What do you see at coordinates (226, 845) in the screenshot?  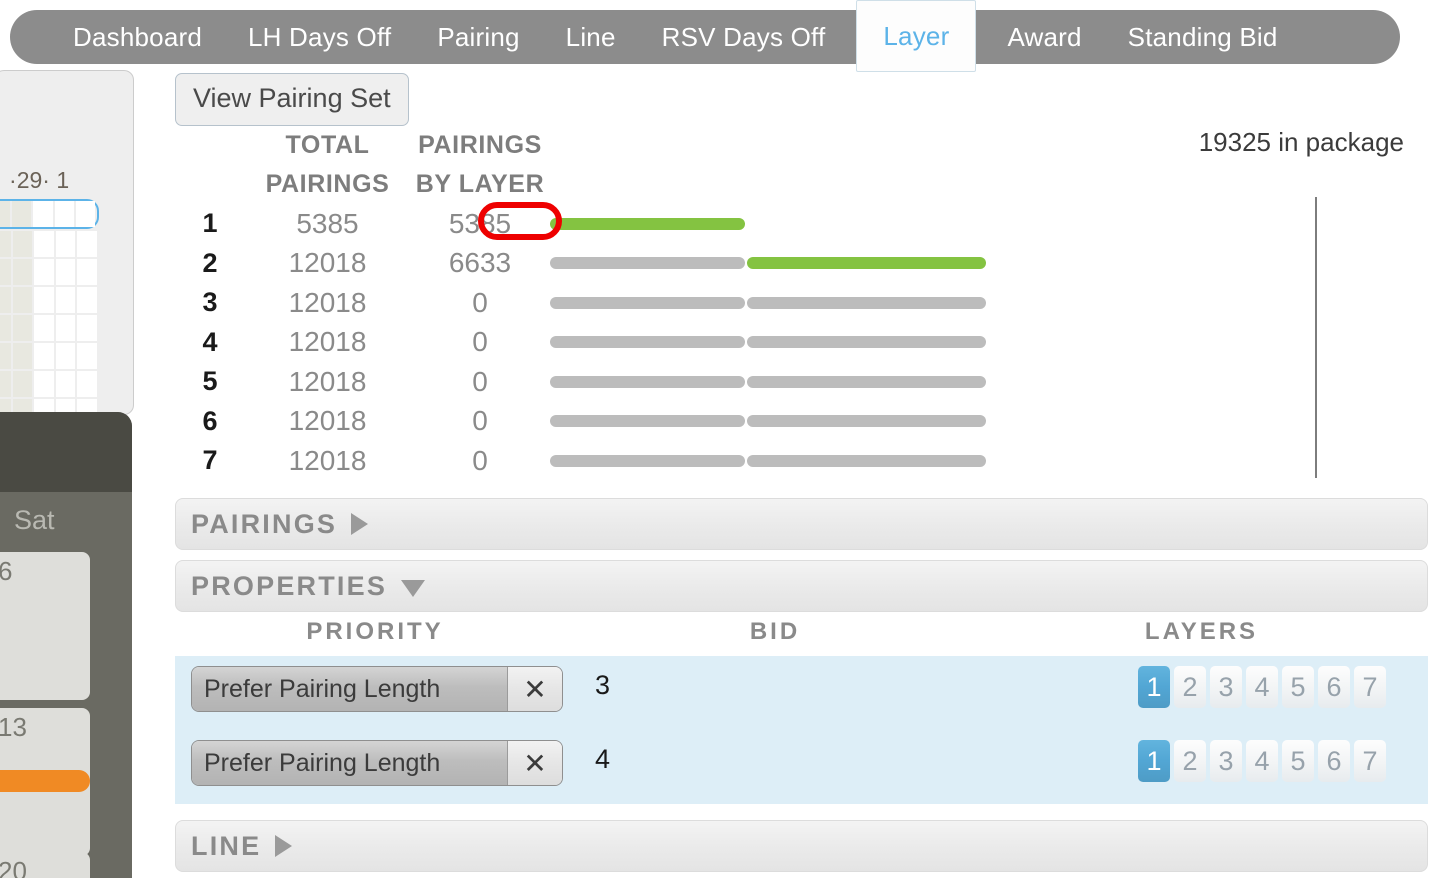 I see `section-label-line: LINE` at bounding box center [226, 845].